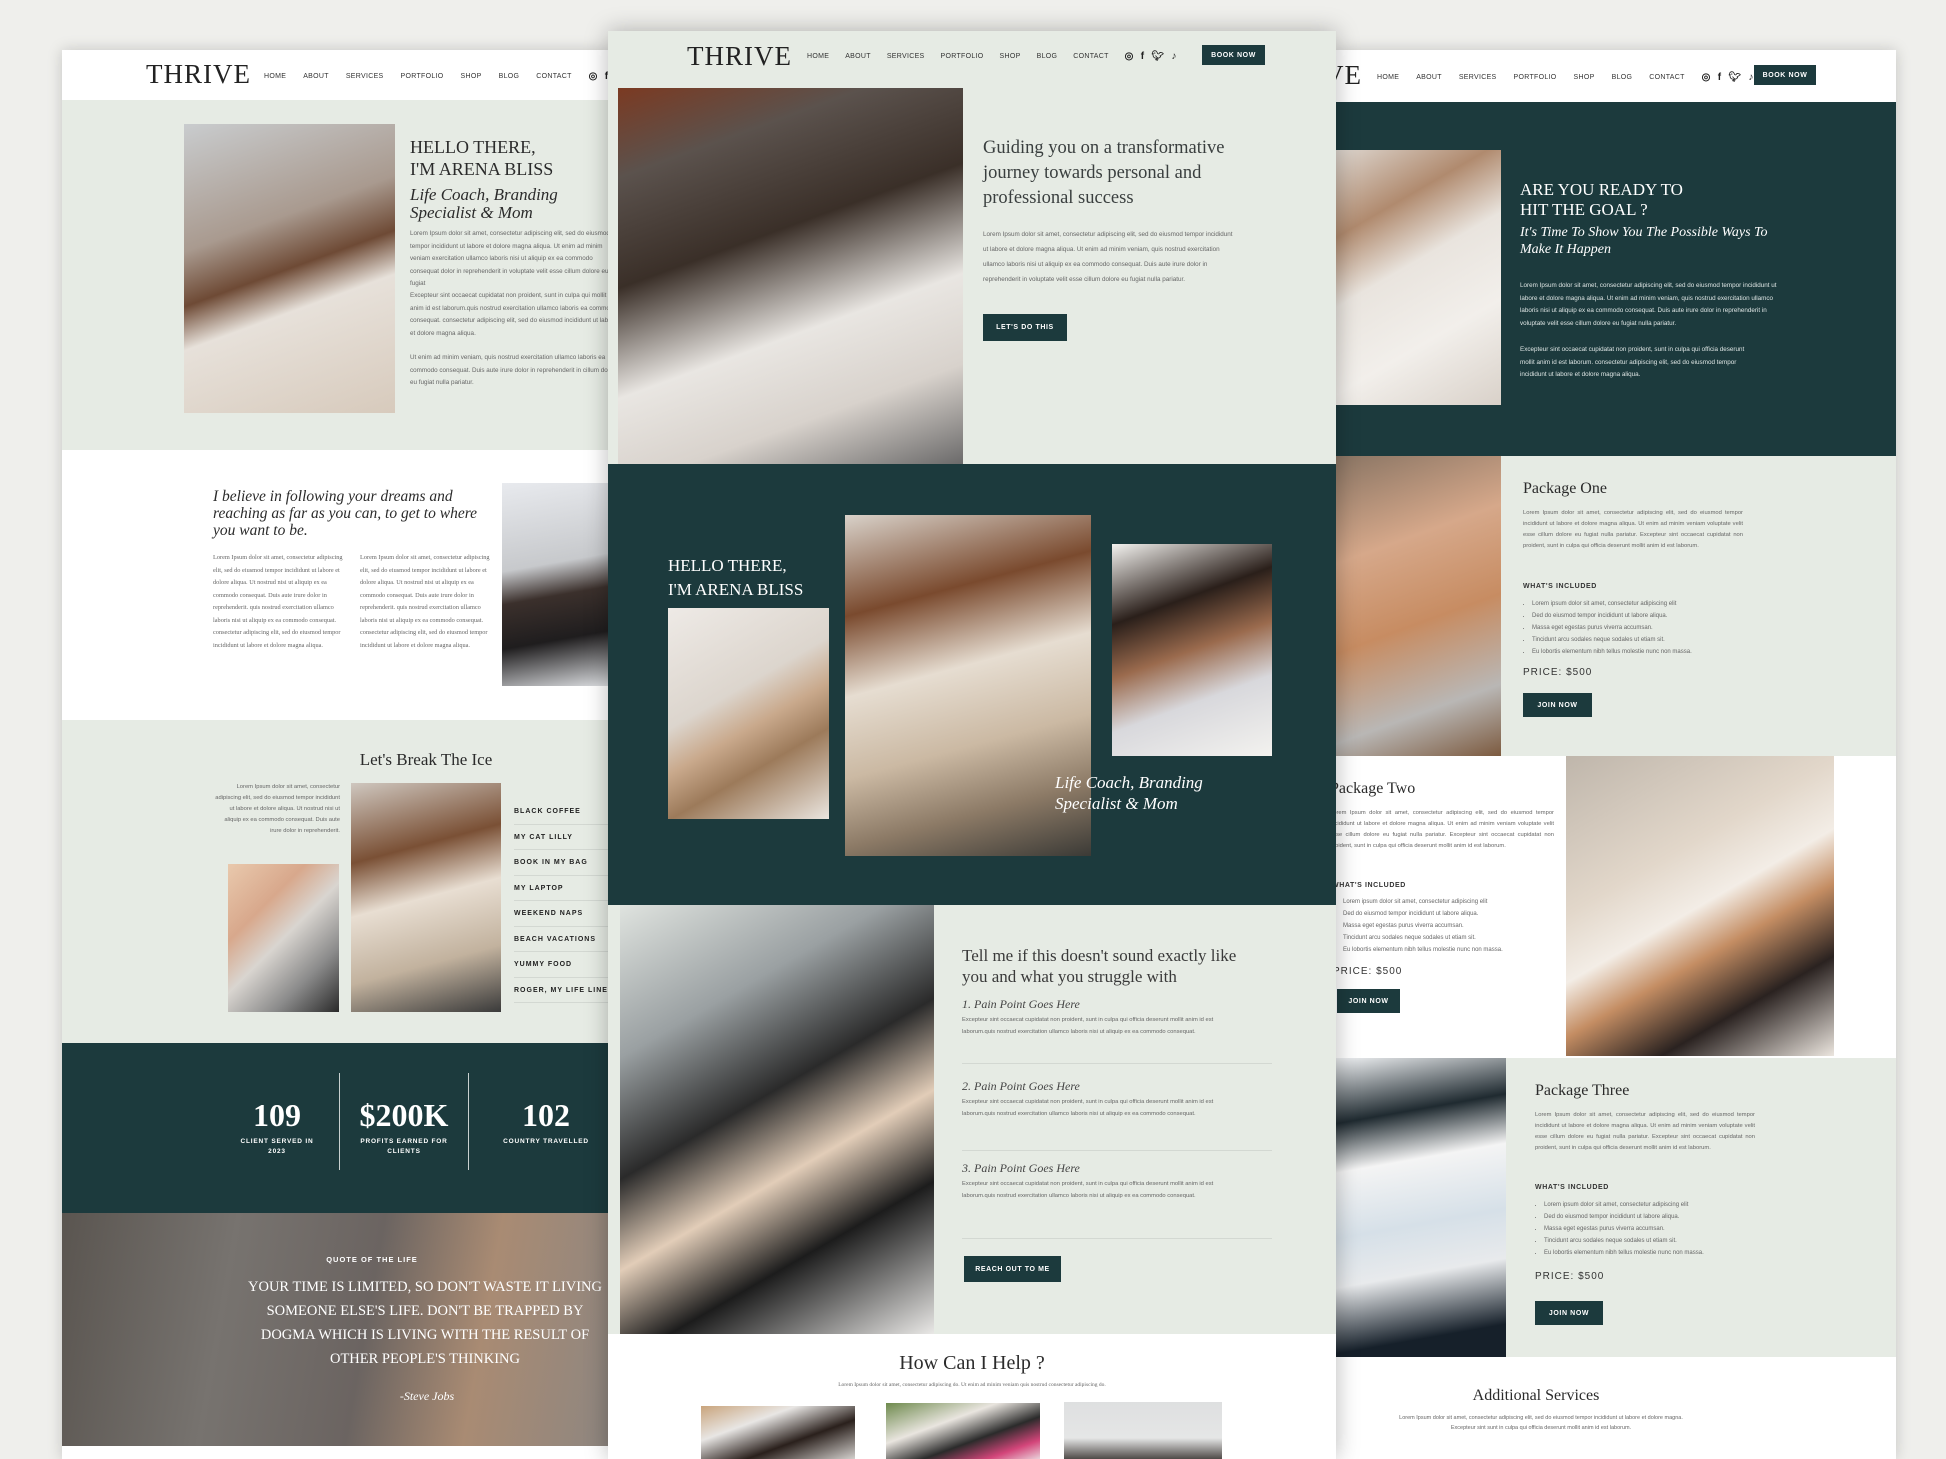 The width and height of the screenshot is (1946, 1459). I want to click on intro-title: HELLO THERE, I'M ARENA BLISS, so click(736, 577).